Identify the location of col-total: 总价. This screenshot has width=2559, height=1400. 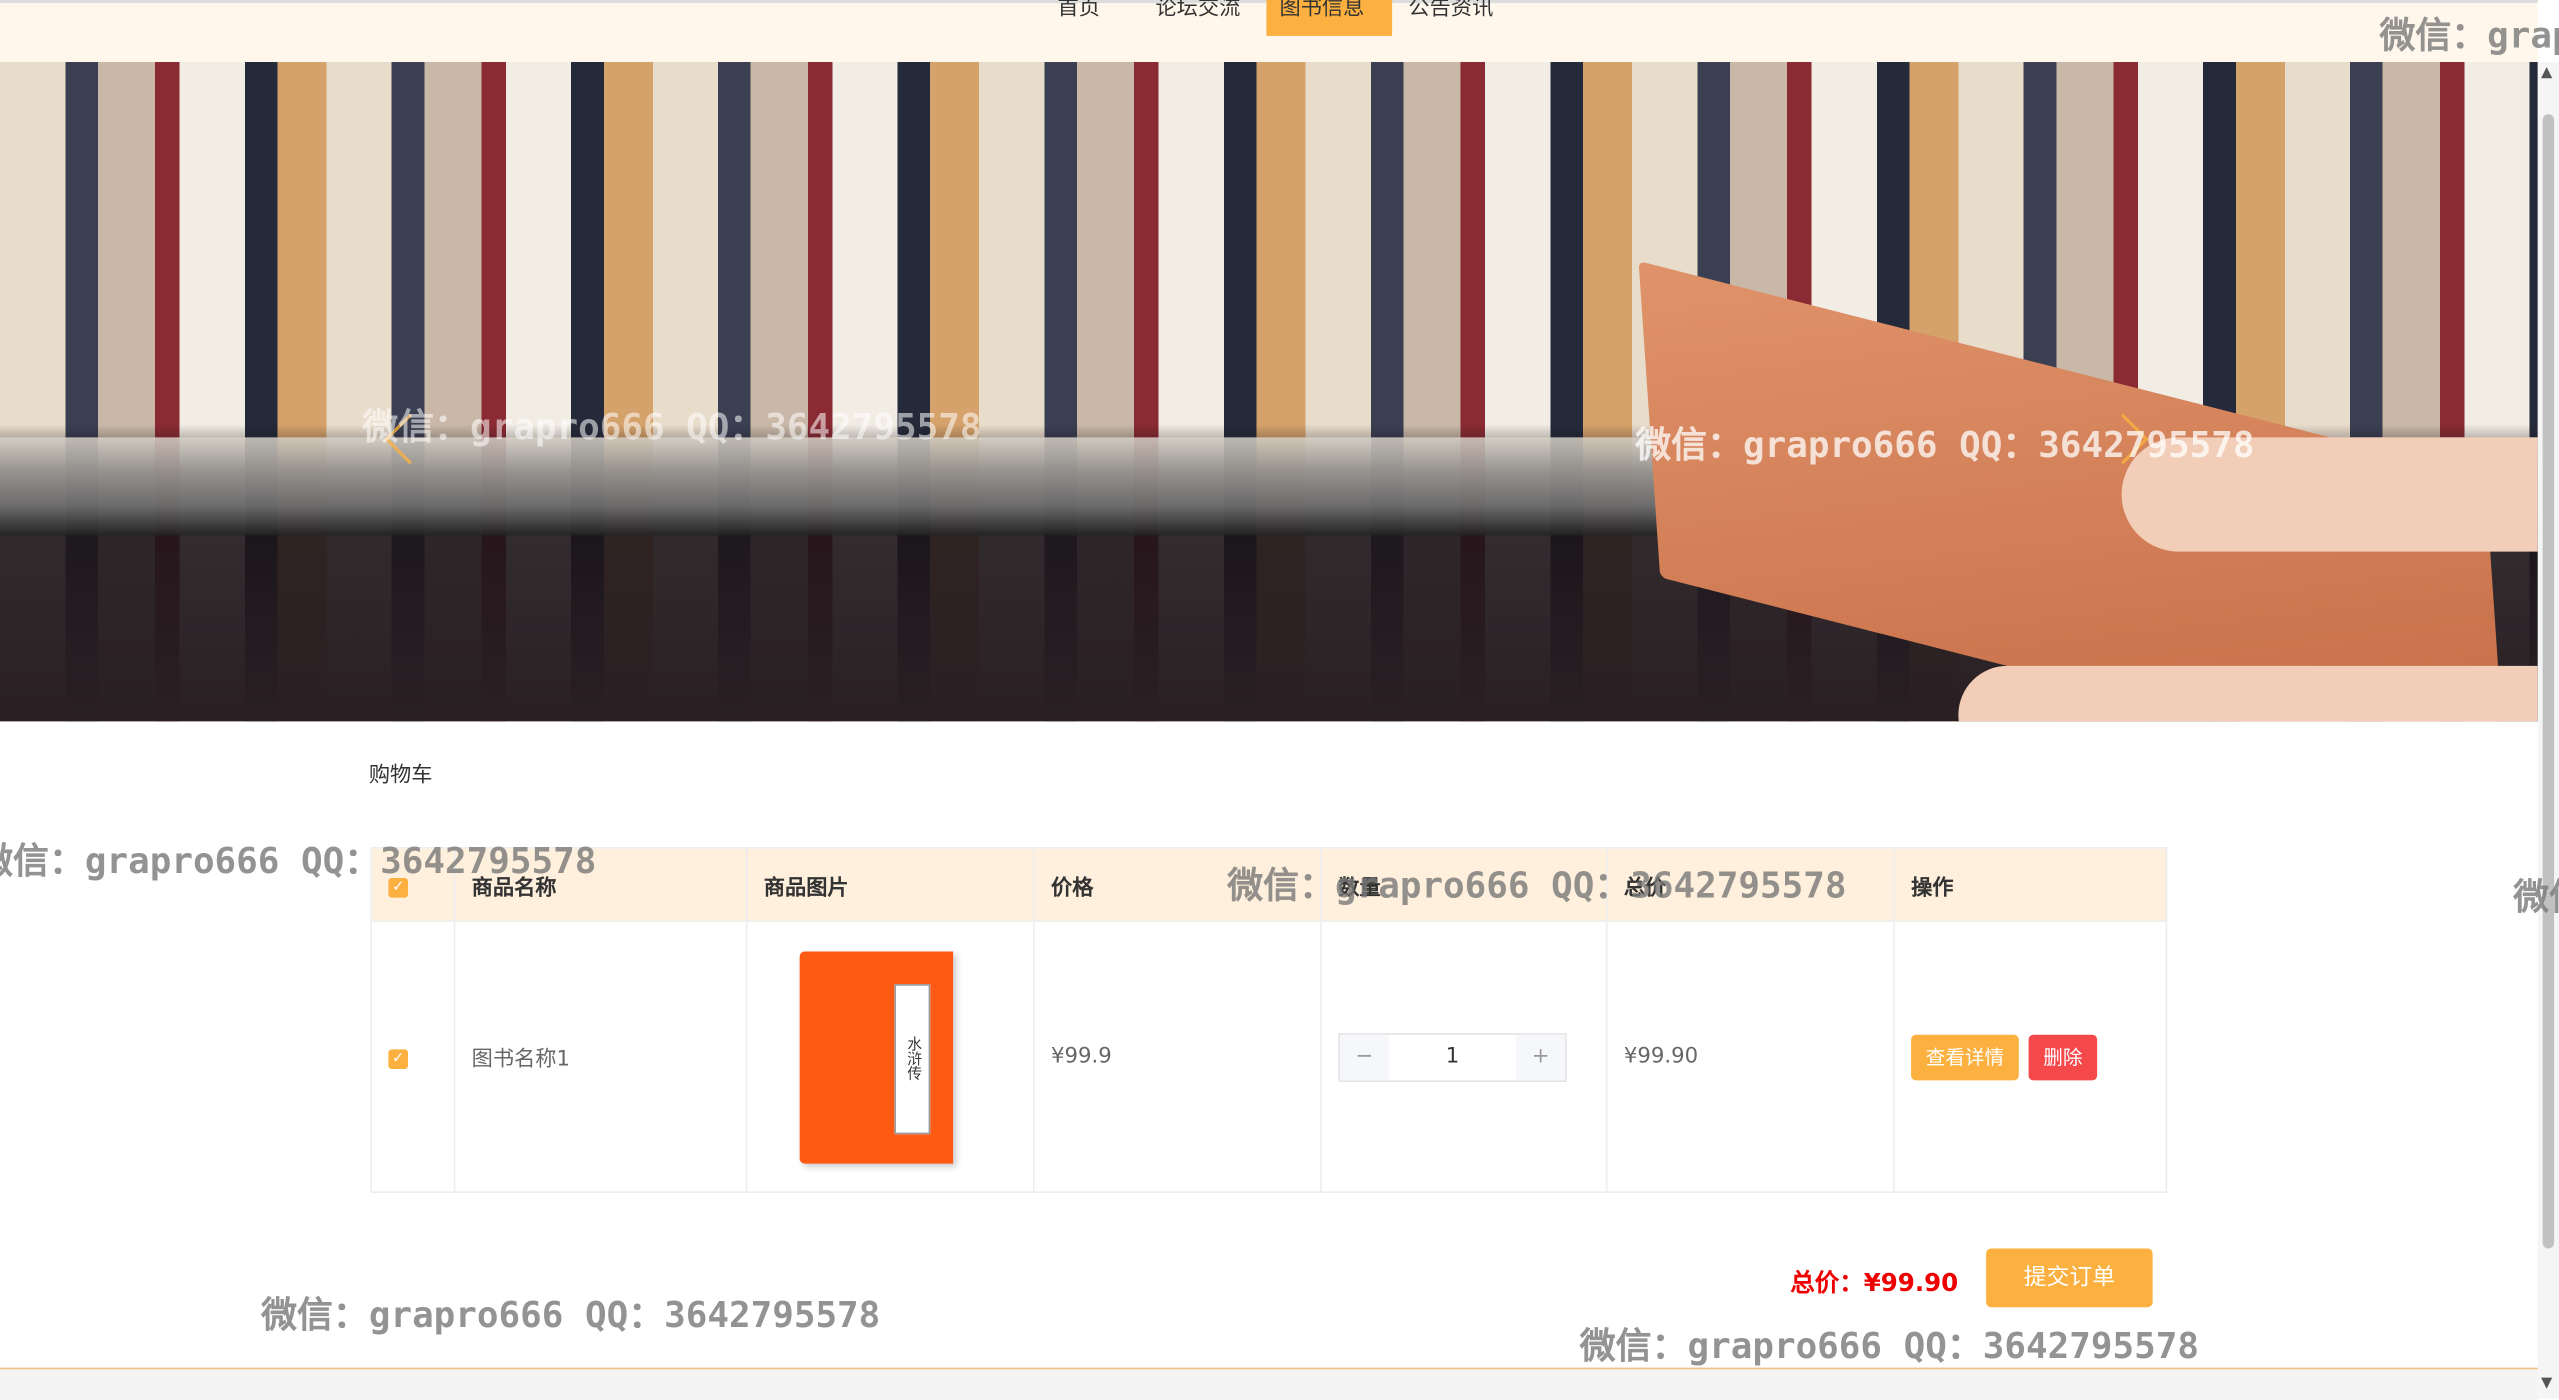
(1750, 885).